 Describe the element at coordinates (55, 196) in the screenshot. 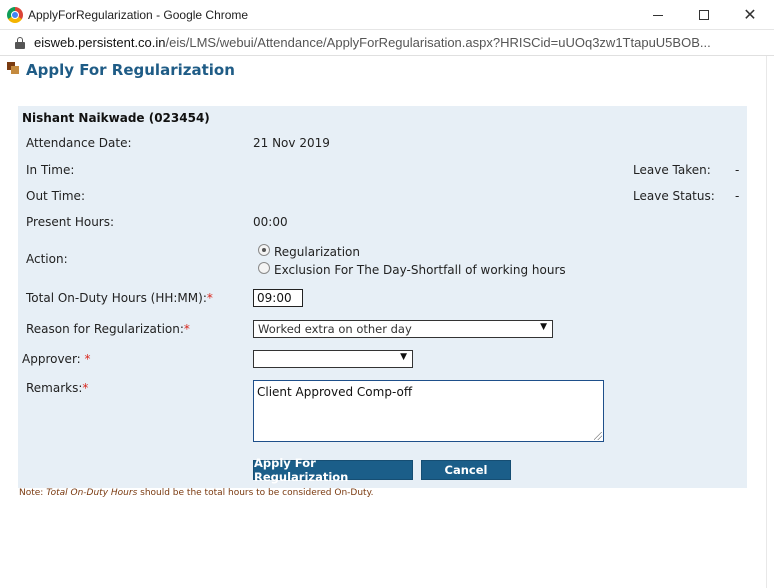

I see `out-time-label: Out Time:` at that location.